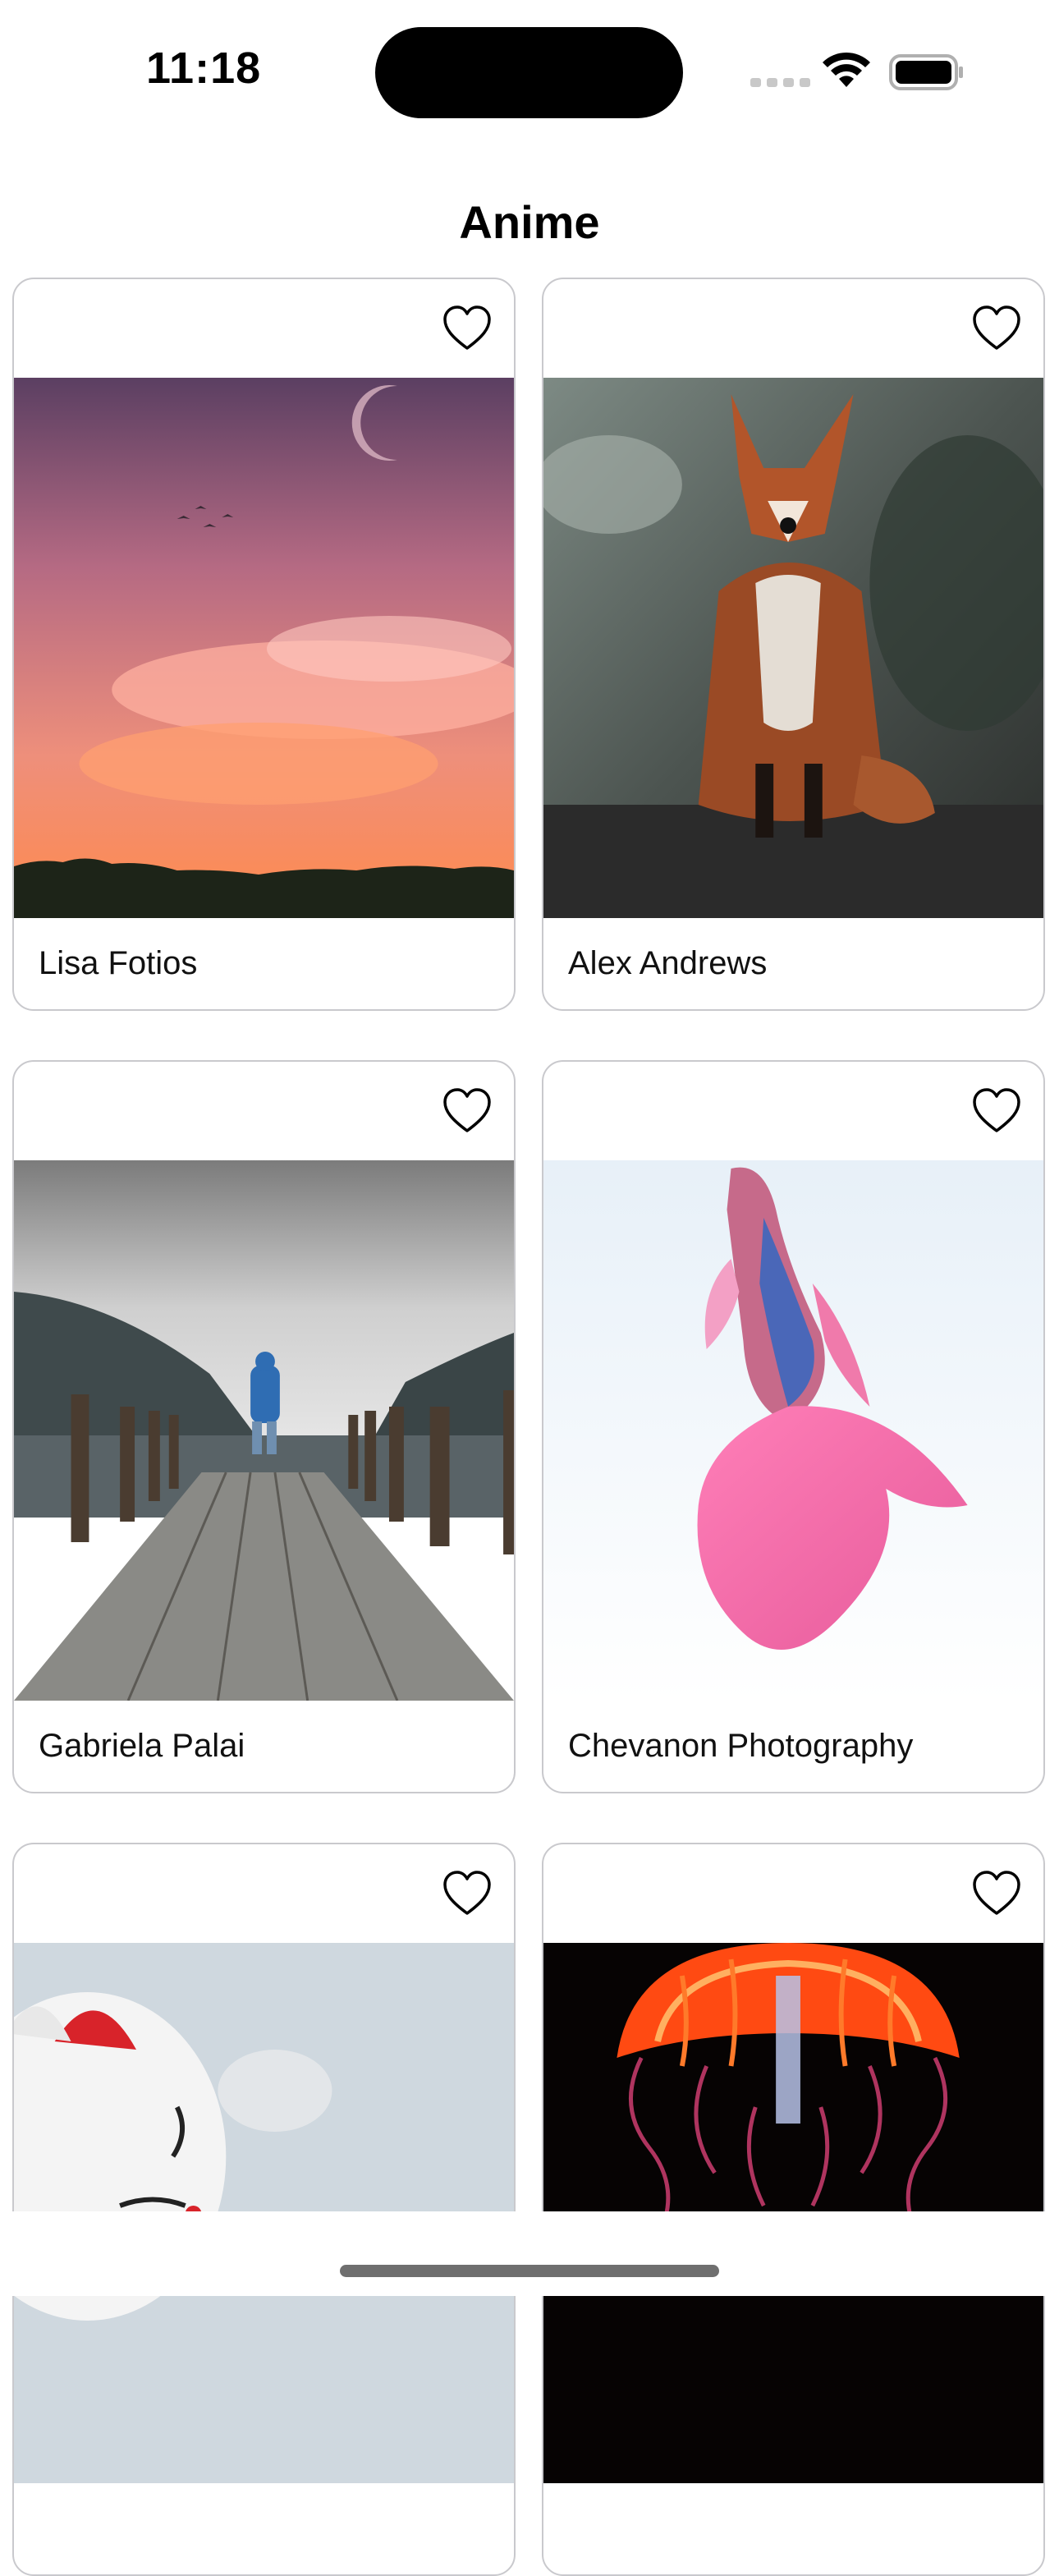 The image size is (1059, 2576). I want to click on status-time: 11:18, so click(204, 68).